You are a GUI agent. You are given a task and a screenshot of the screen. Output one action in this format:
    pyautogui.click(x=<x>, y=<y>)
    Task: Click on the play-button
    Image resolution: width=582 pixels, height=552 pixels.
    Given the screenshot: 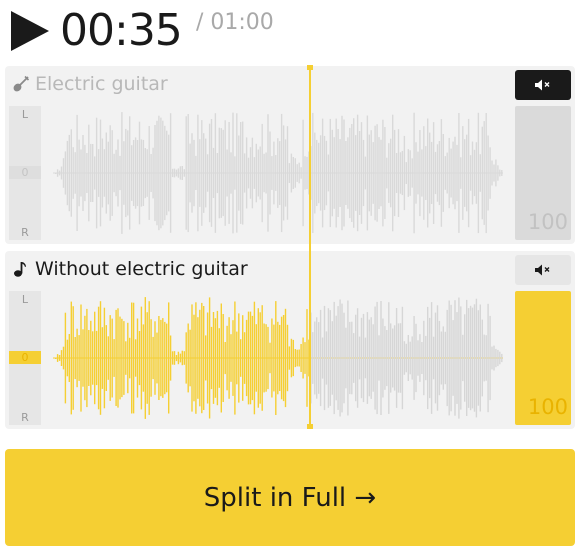 What is the action you would take?
    pyautogui.click(x=30, y=31)
    